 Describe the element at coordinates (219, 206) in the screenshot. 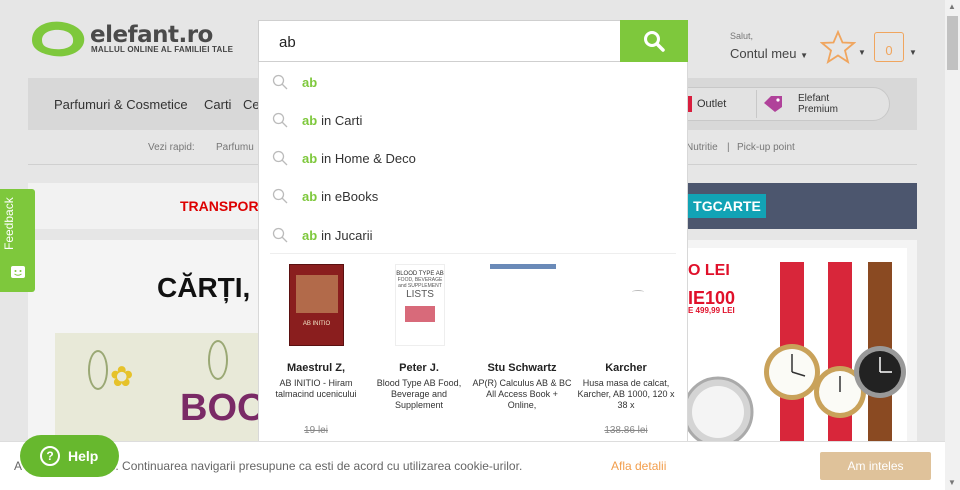

I see `banner-text: TRANSPOR` at that location.